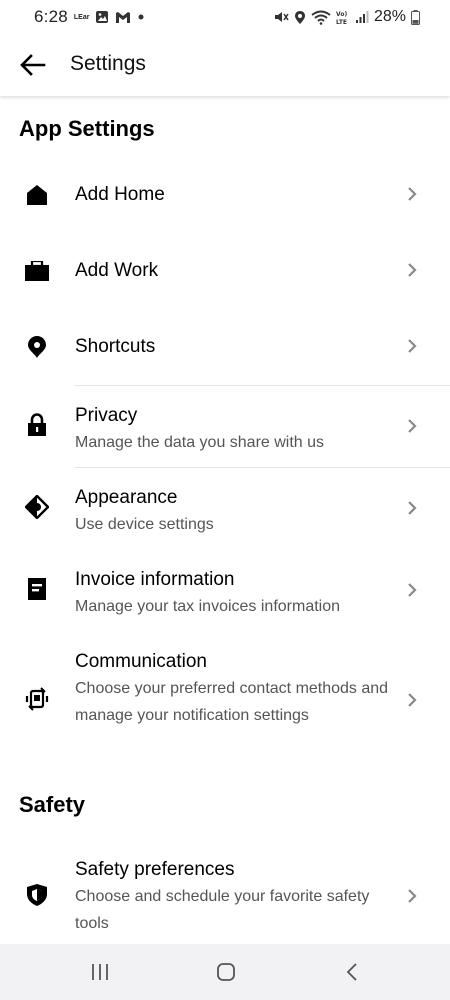  What do you see at coordinates (225, 272) in the screenshot?
I see `settings-item-add-work: Add Work` at bounding box center [225, 272].